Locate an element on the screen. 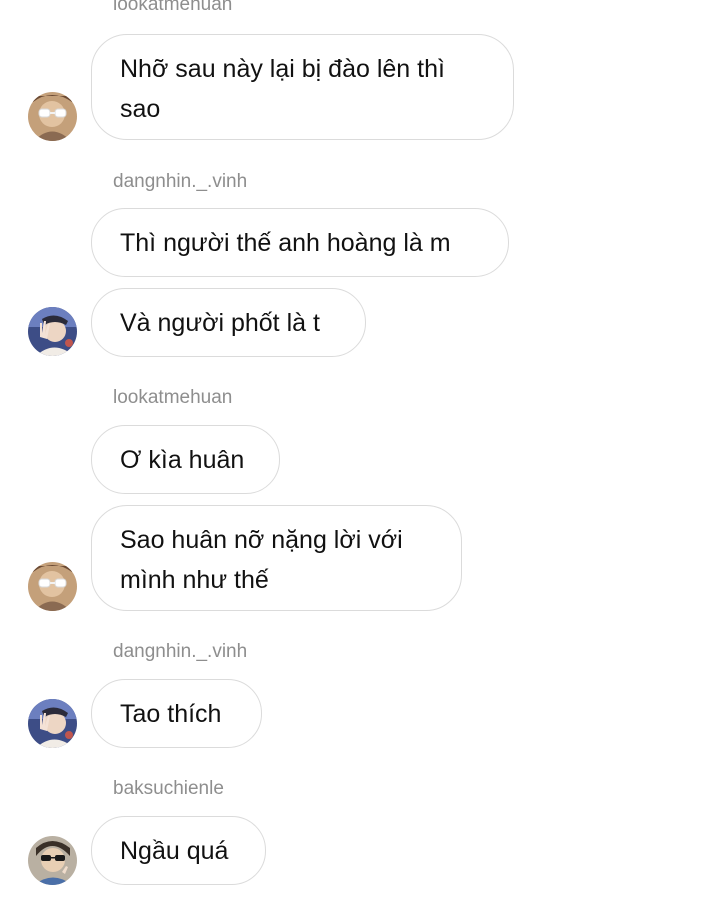  message-text: Và người phốt là t is located at coordinates (220, 323).